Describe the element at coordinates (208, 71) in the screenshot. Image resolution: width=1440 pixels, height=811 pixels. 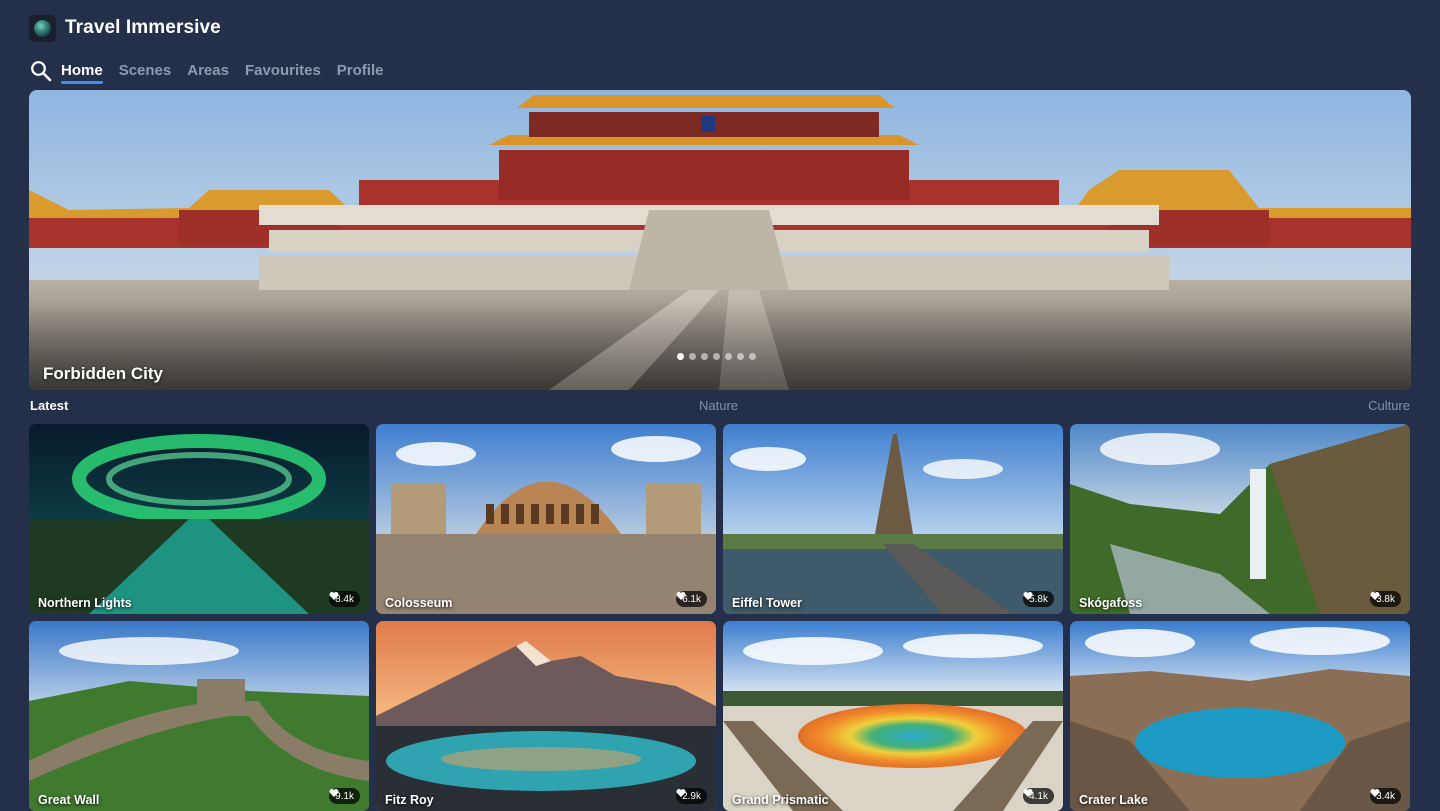
I see `tab-areas: Areas` at that location.